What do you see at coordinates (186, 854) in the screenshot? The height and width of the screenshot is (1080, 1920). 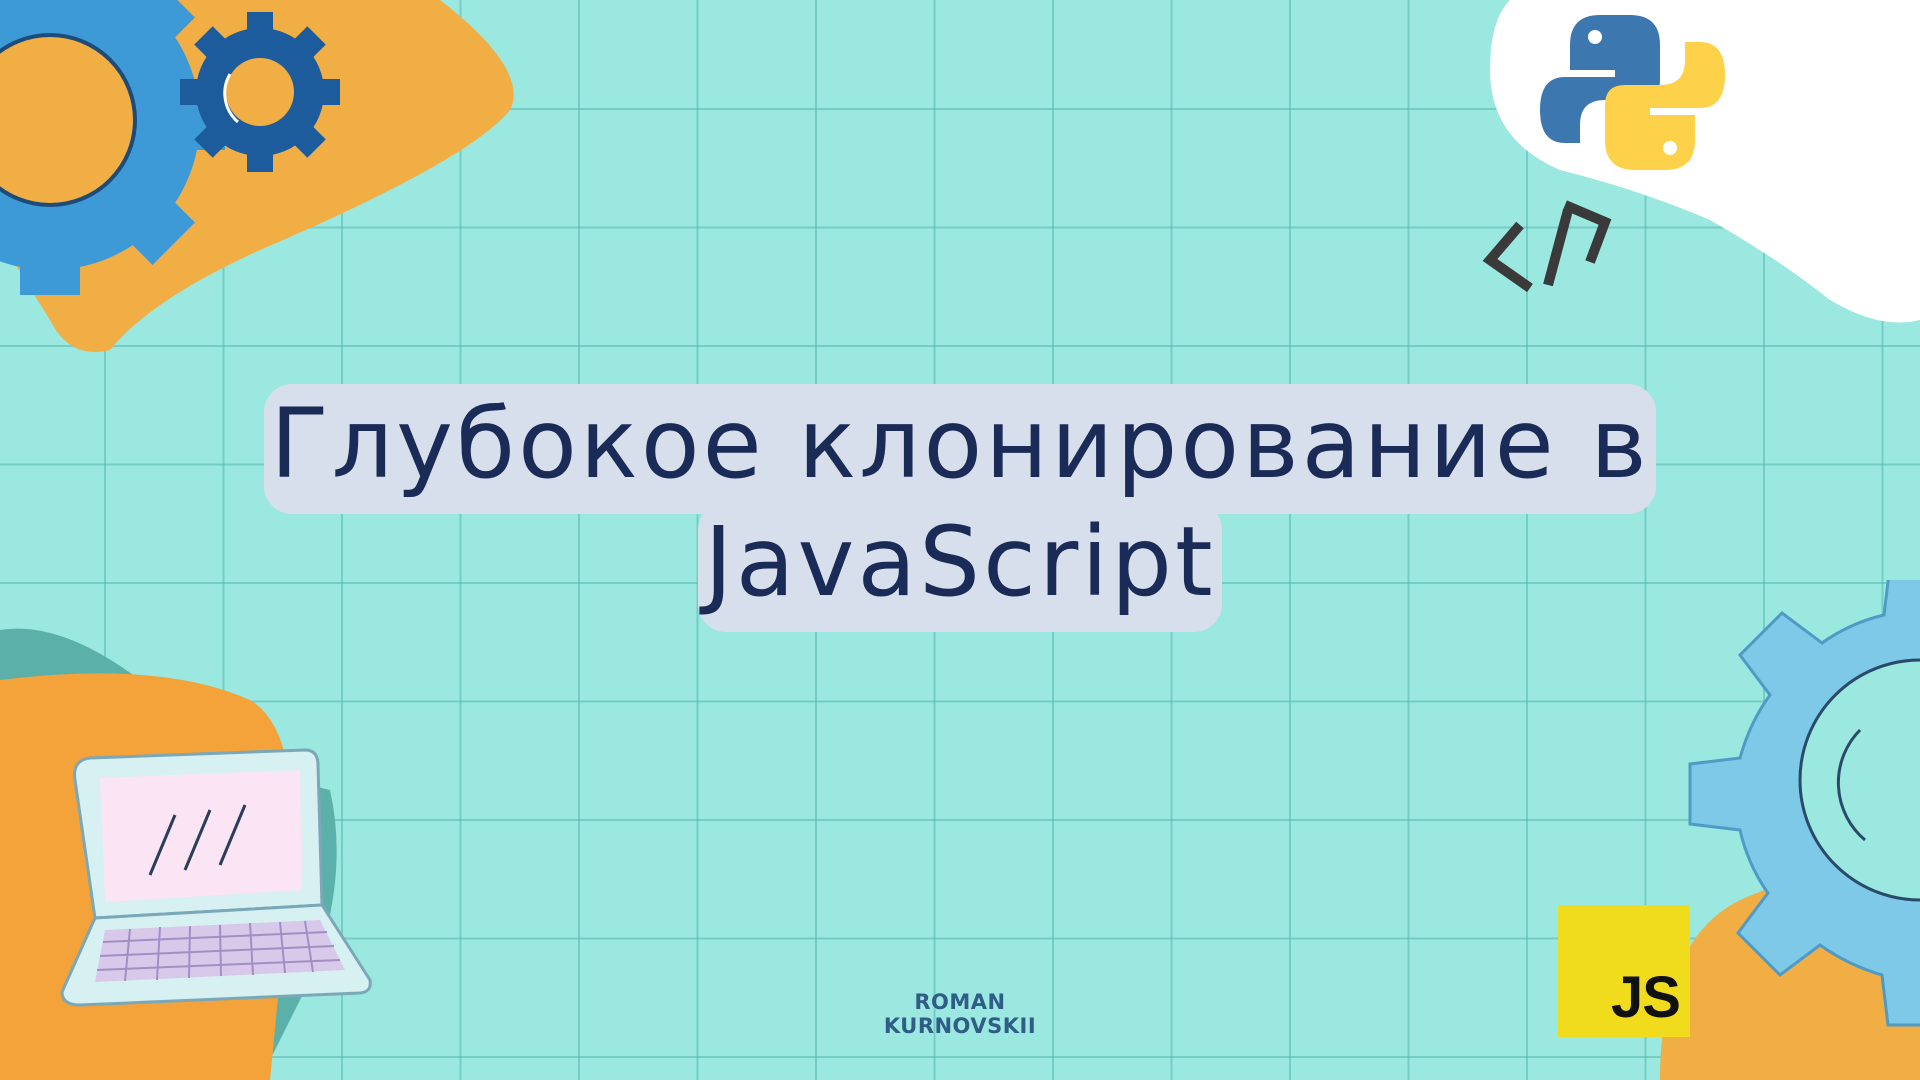 I see `bottom-left-decoration` at bounding box center [186, 854].